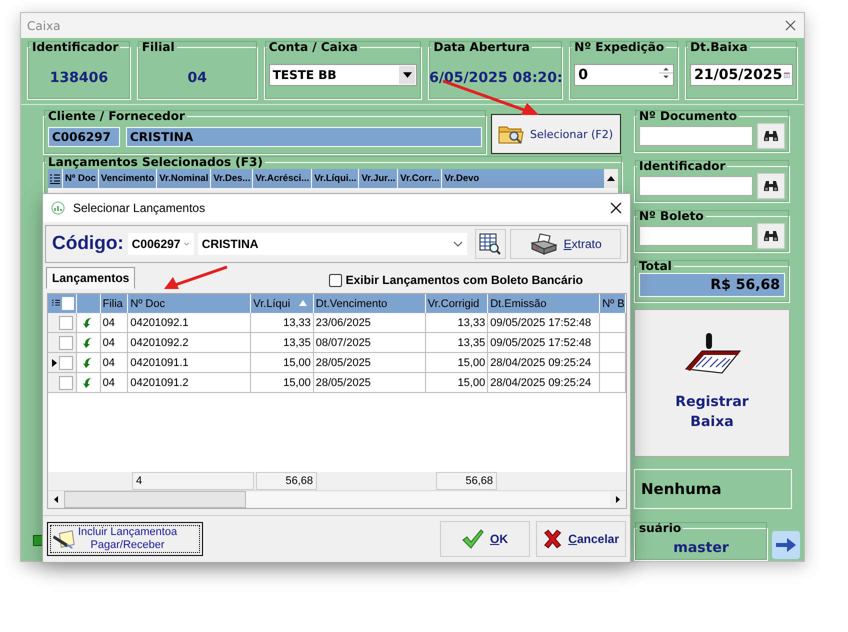 The image size is (848, 632). Describe the element at coordinates (58, 208) in the screenshot. I see `app-icon` at that location.